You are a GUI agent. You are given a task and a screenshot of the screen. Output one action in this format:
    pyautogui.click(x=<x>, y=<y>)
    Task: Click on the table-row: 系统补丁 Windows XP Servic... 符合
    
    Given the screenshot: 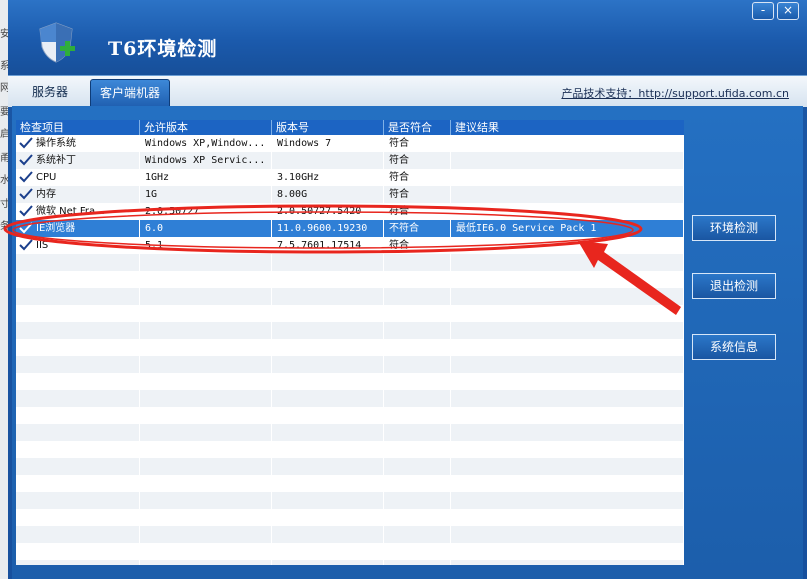 What is the action you would take?
    pyautogui.click(x=350, y=160)
    